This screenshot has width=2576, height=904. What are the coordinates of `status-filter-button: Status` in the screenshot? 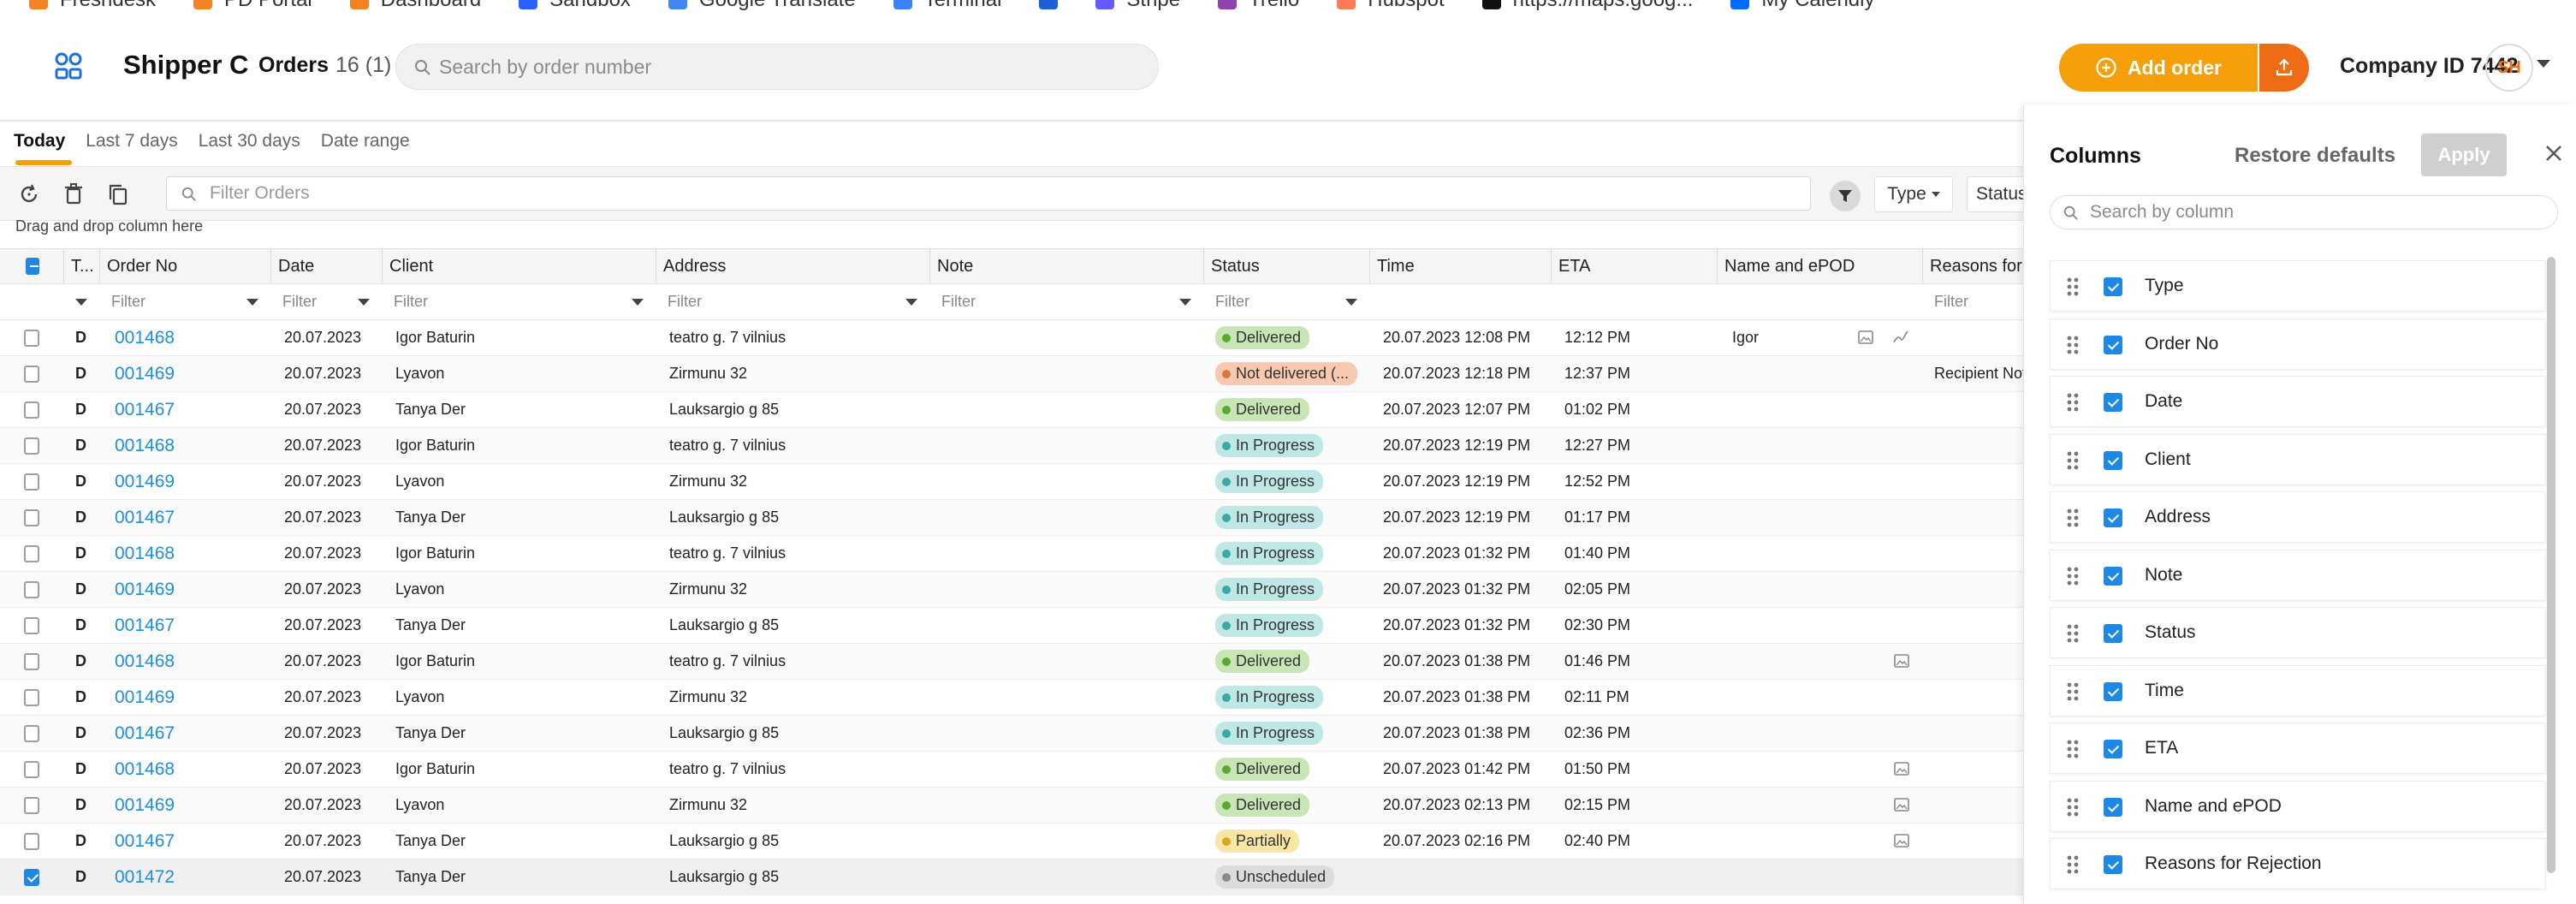 It's located at (1995, 194).